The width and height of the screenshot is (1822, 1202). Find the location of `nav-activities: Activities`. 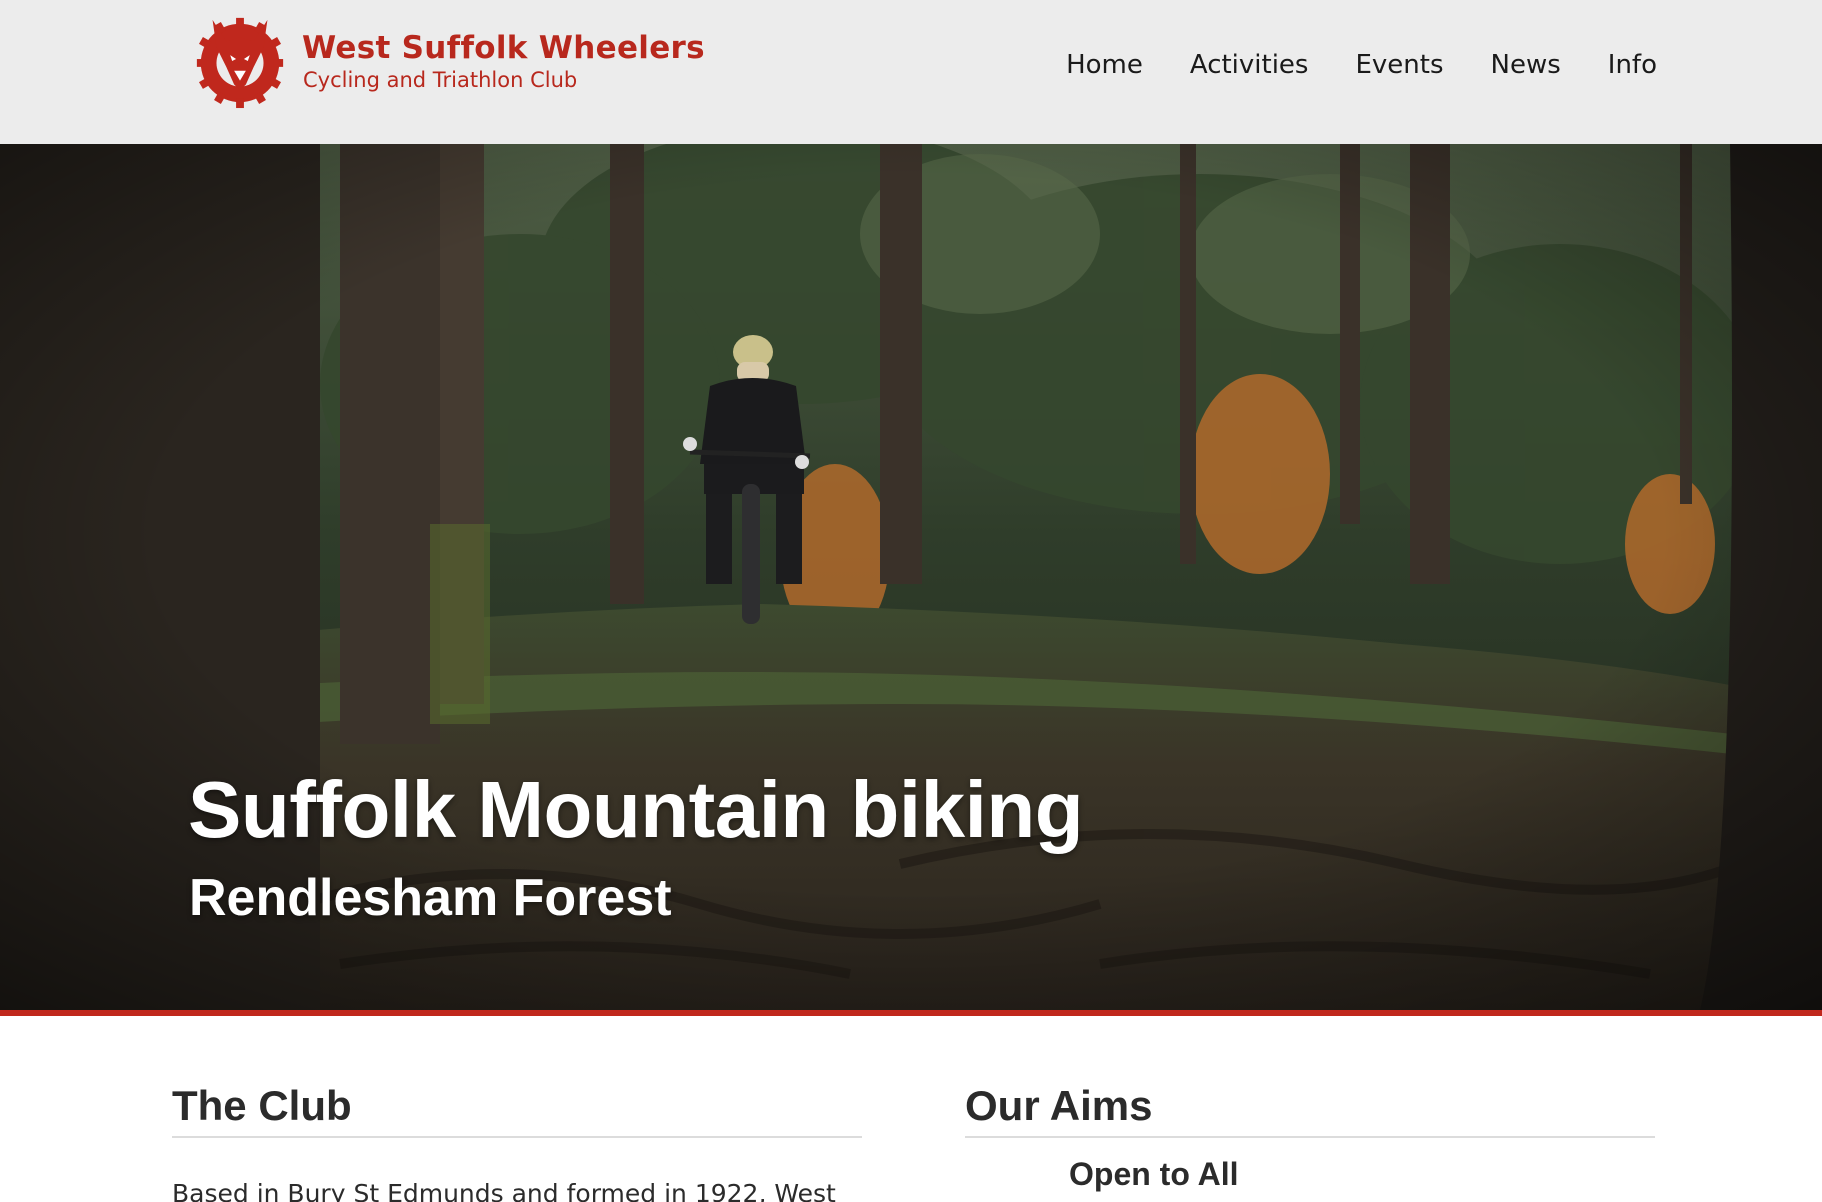

nav-activities: Activities is located at coordinates (1249, 65).